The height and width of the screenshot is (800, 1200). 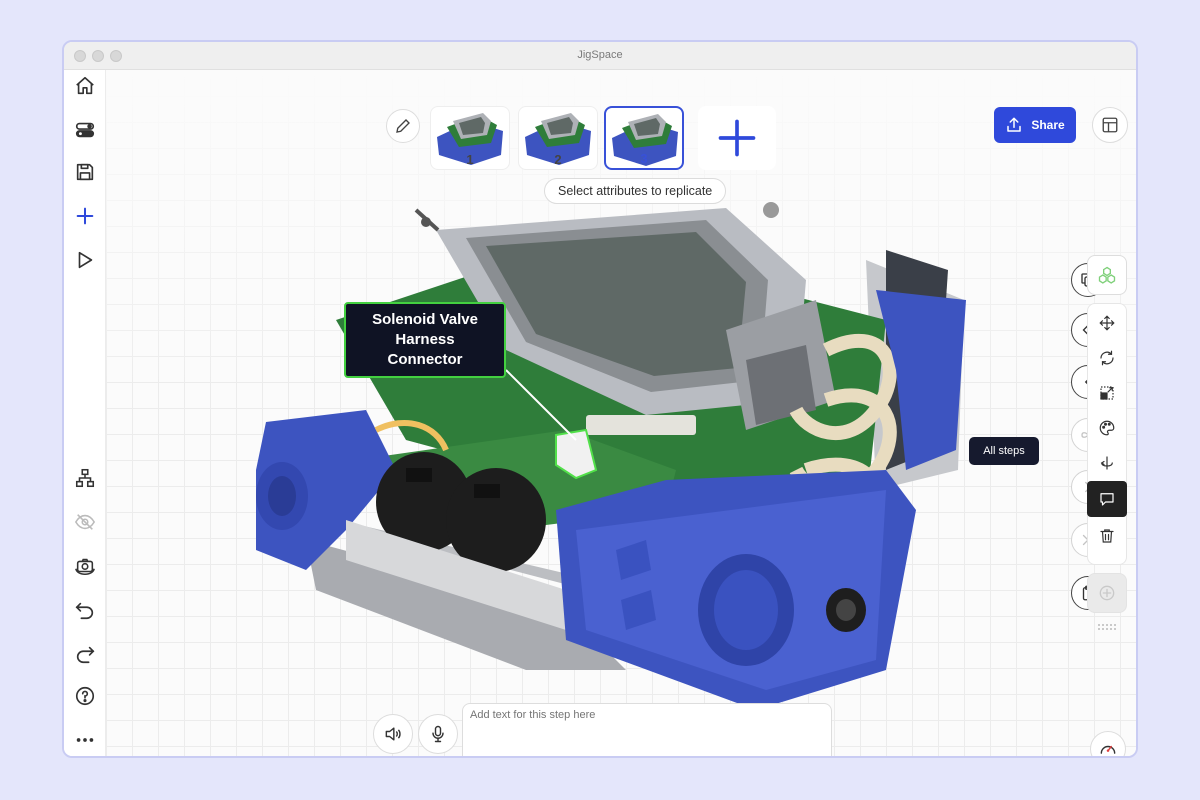 What do you see at coordinates (85, 130) in the screenshot?
I see `toggles-icon` at bounding box center [85, 130].